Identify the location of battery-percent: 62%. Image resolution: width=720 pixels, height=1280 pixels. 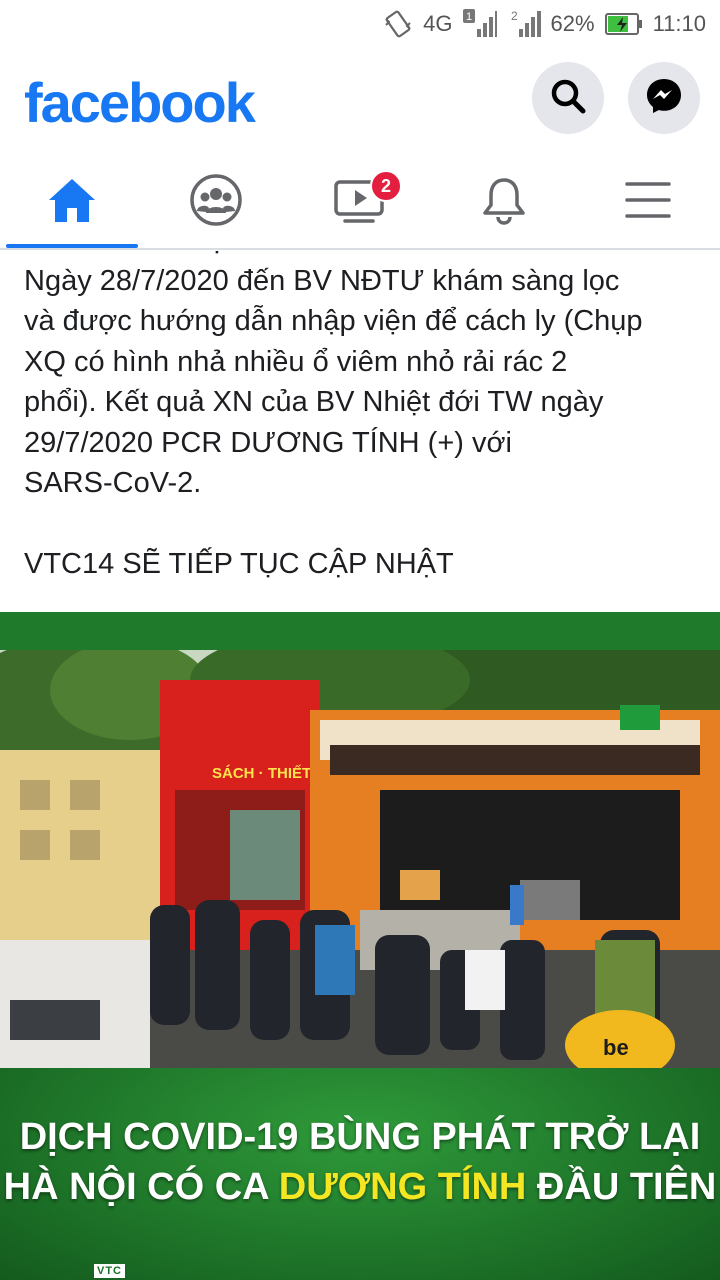
(572, 23).